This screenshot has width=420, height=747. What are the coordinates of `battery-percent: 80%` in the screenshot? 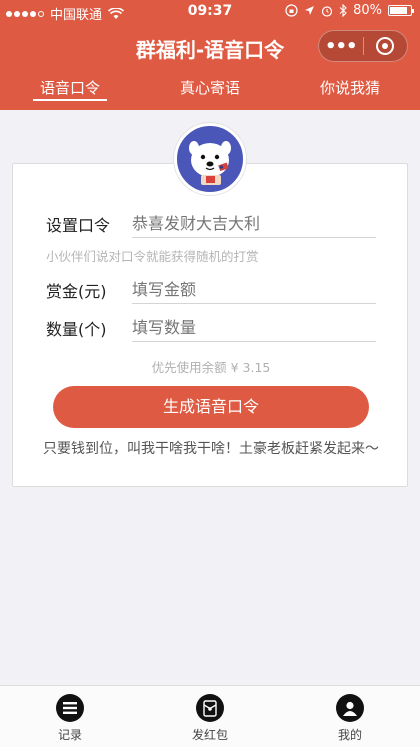 It's located at (367, 10).